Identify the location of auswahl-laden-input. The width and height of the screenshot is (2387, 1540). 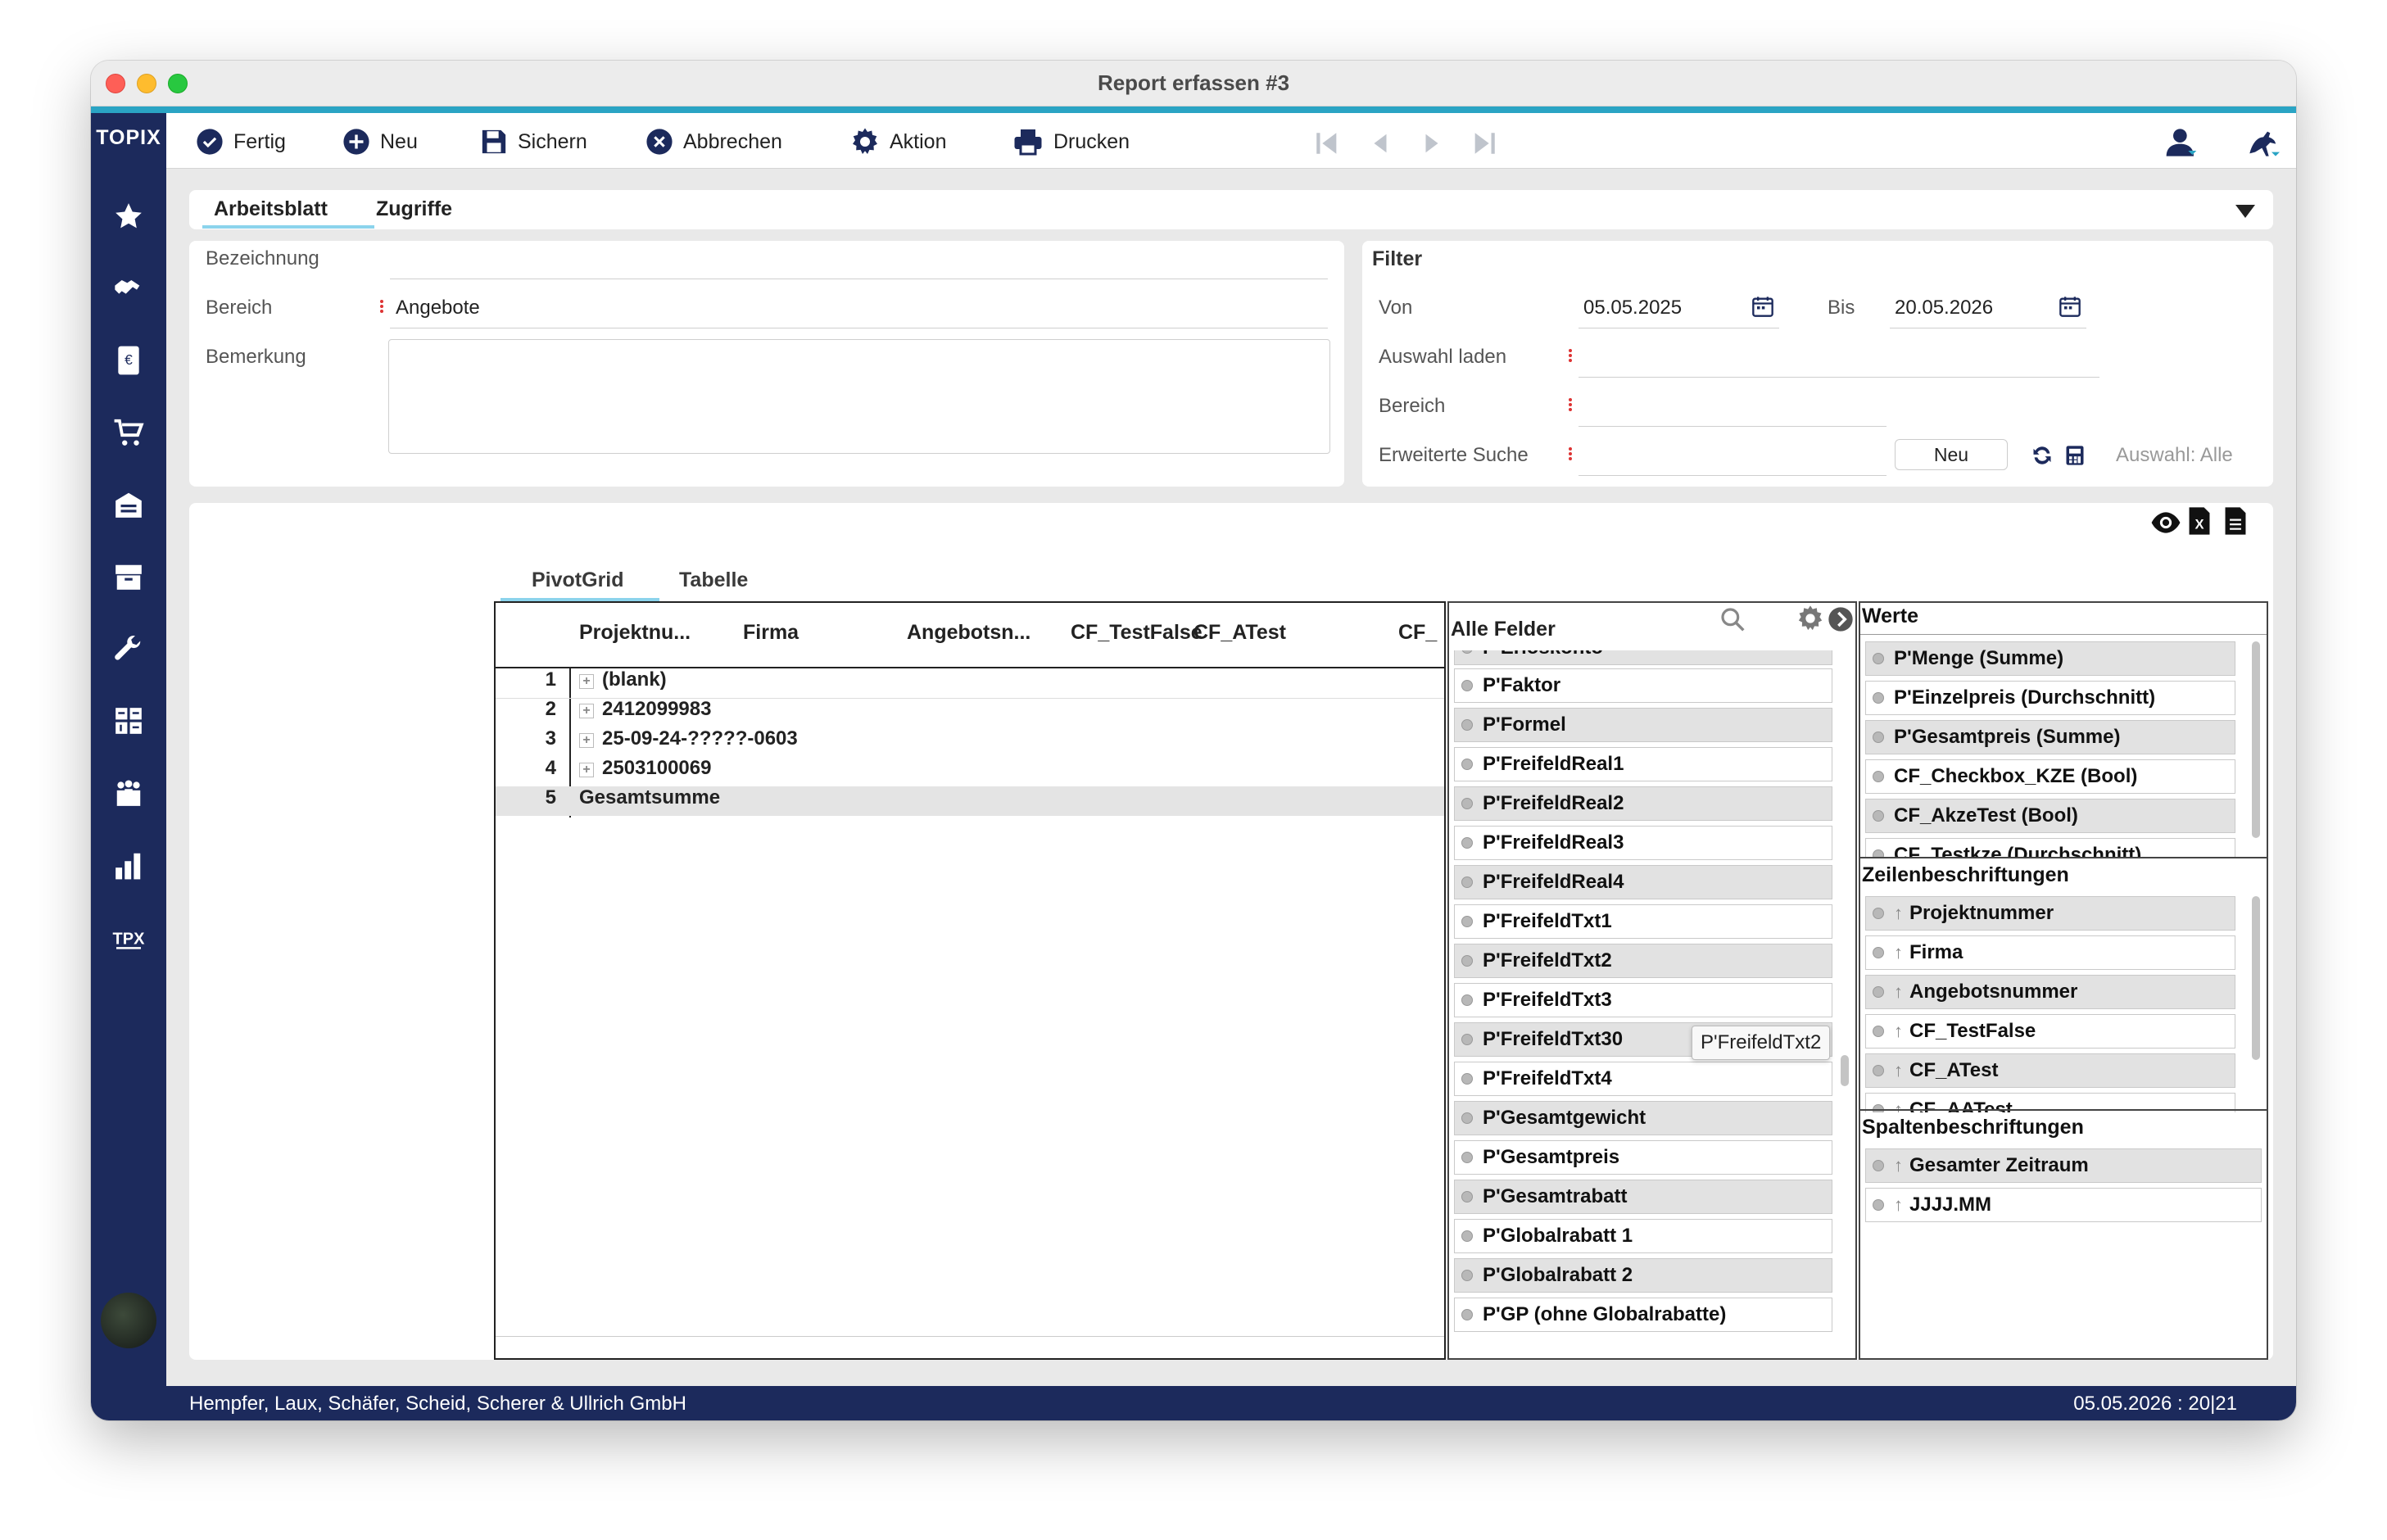
(1838, 377).